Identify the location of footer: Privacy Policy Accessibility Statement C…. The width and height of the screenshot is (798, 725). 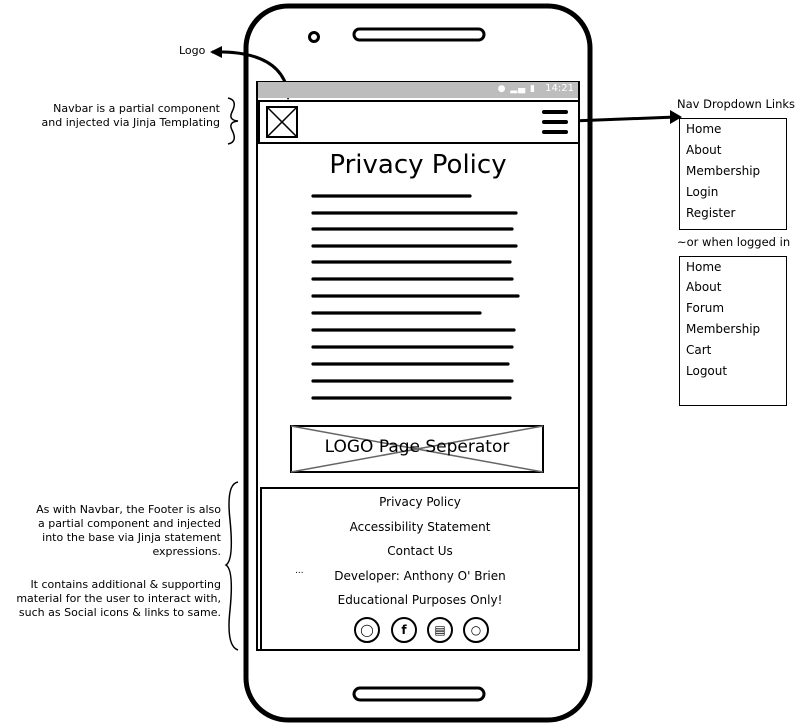
(420, 569).